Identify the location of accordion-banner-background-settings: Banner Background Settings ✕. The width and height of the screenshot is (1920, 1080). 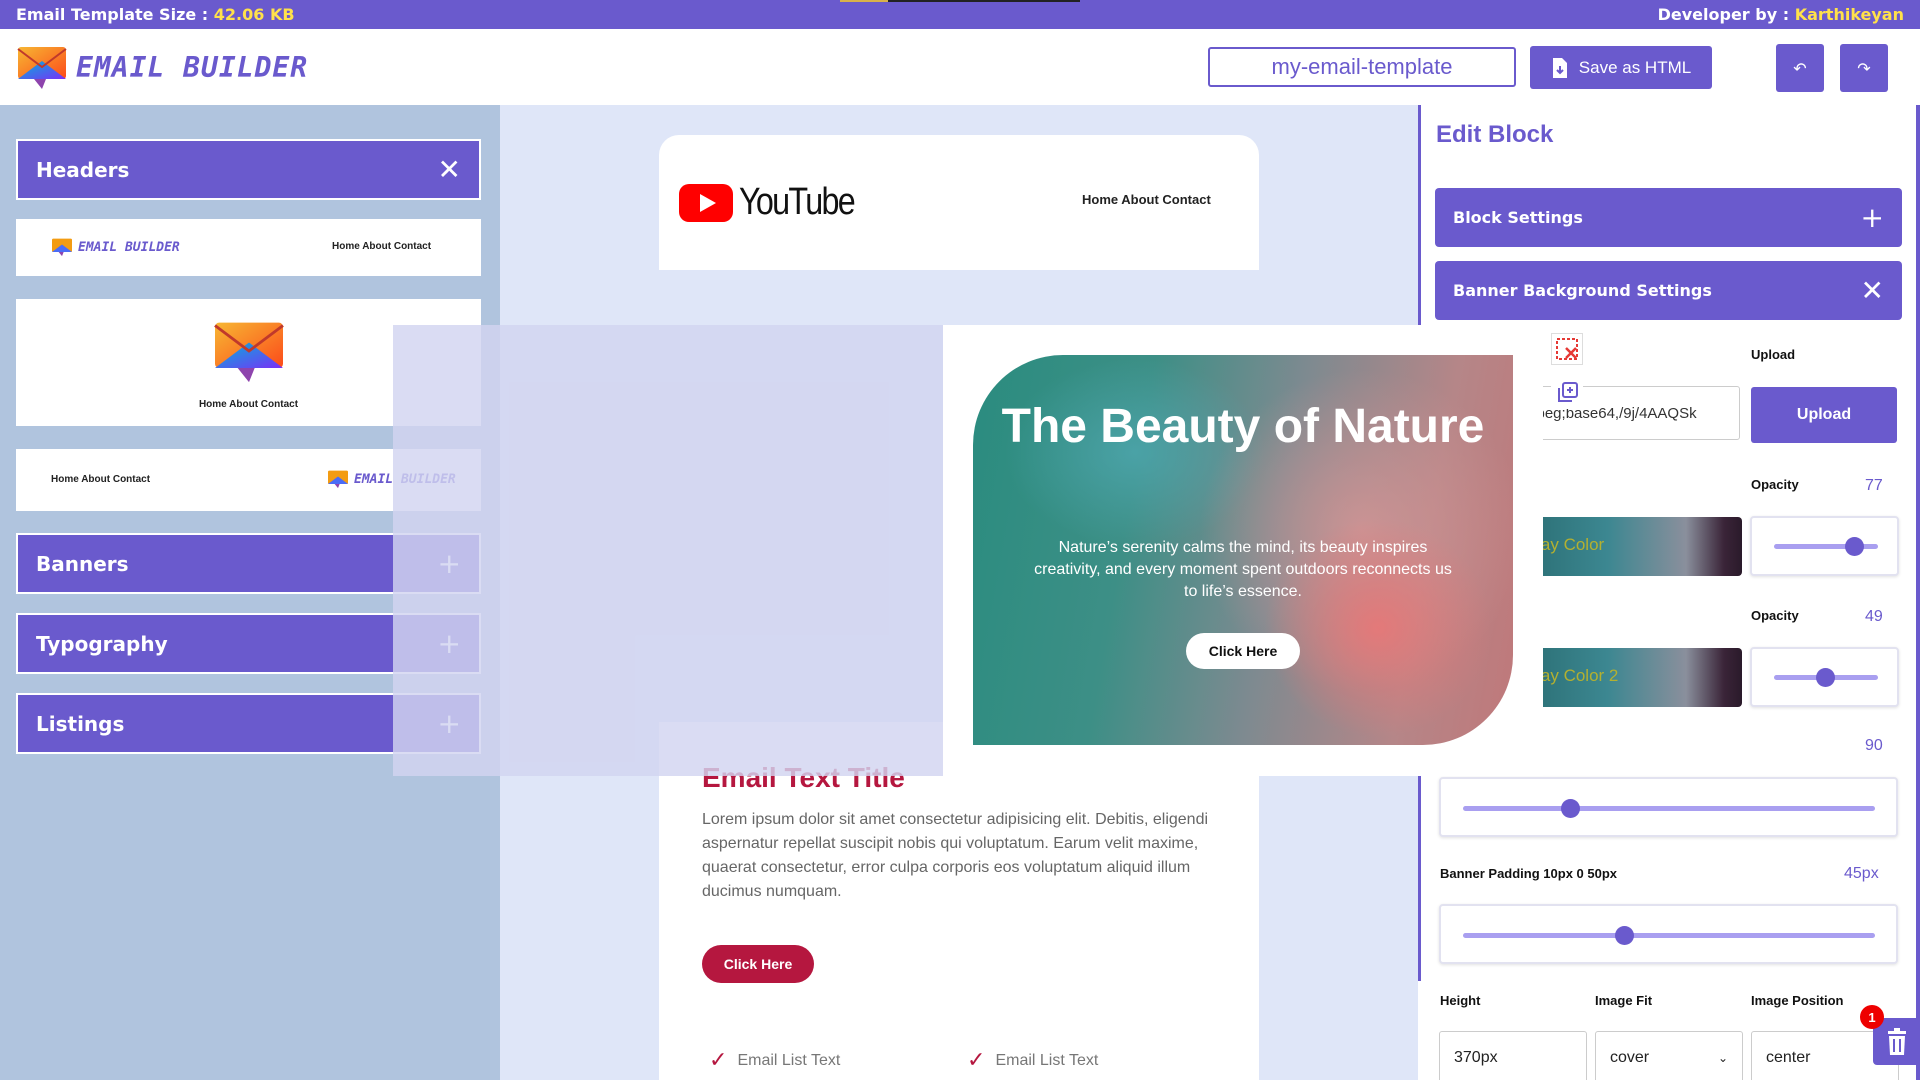
(1668, 290).